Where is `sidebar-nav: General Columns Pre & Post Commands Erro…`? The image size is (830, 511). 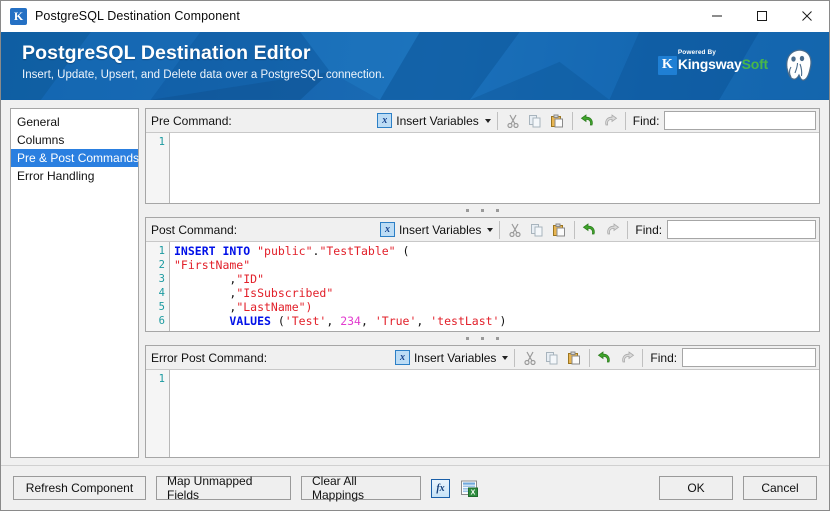 sidebar-nav: General Columns Pre & Post Commands Erro… is located at coordinates (74, 283).